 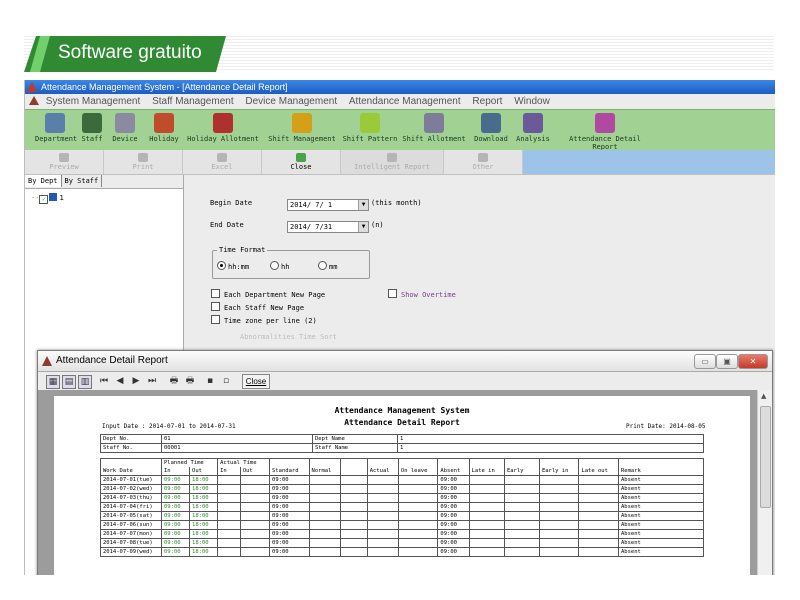 What do you see at coordinates (255, 471) in the screenshot?
I see `col-actual-out: Out` at bounding box center [255, 471].